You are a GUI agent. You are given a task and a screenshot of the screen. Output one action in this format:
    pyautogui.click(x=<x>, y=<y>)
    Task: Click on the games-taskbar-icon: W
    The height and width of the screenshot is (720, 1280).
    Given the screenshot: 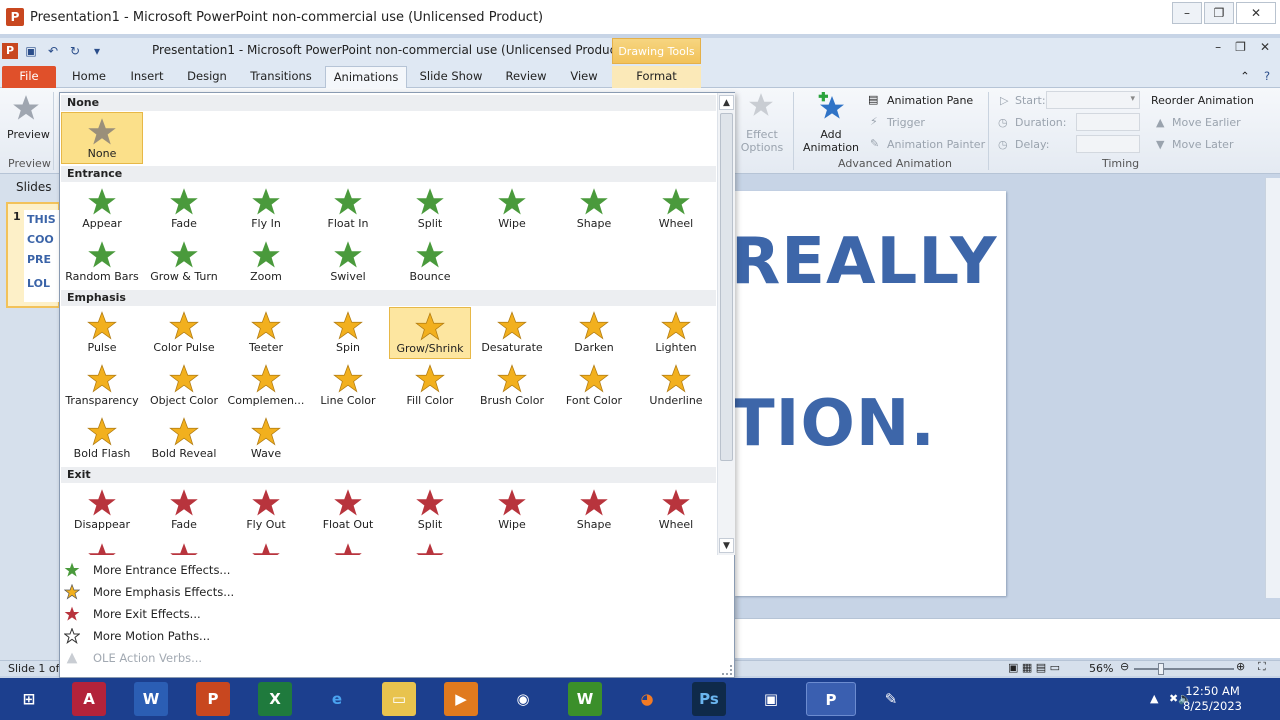 What is the action you would take?
    pyautogui.click(x=585, y=699)
    